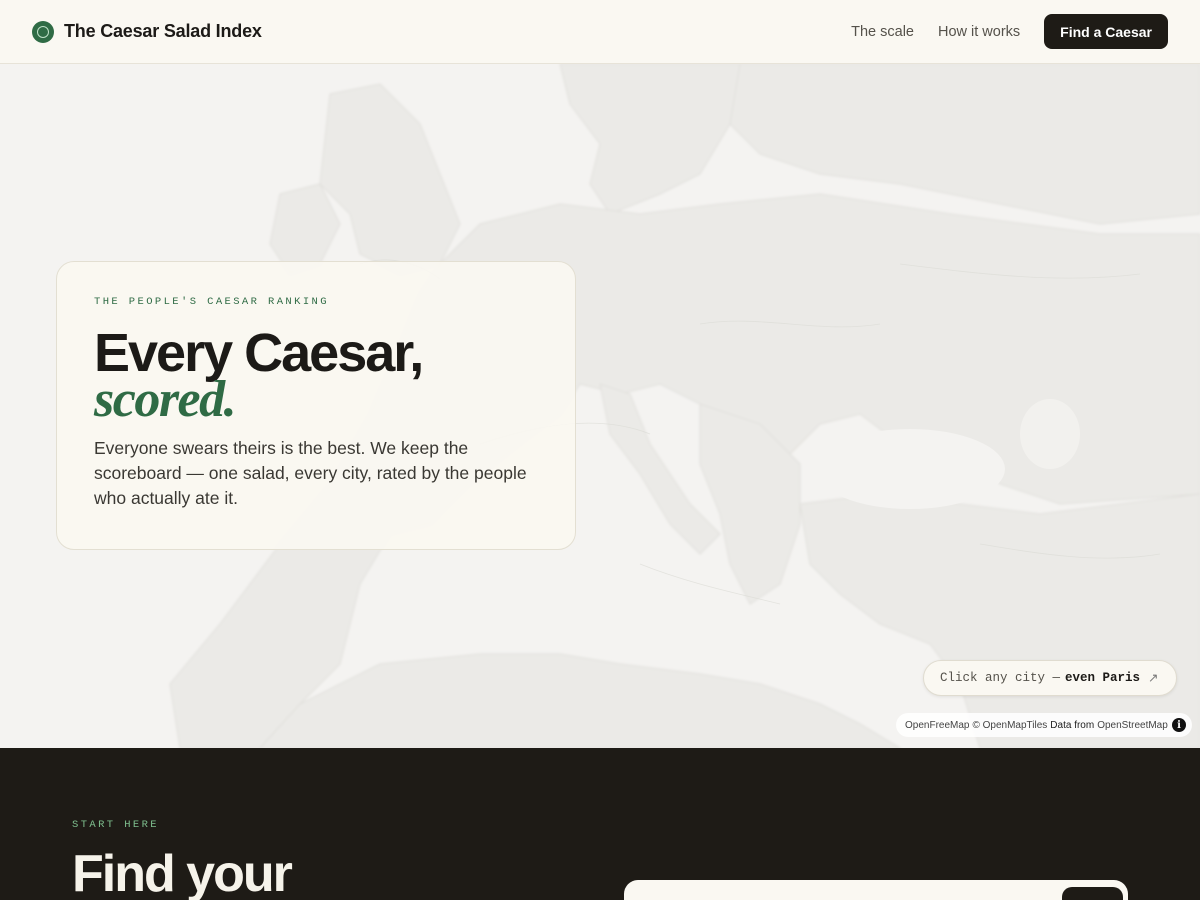 The width and height of the screenshot is (1200, 900). Describe the element at coordinates (1132, 725) in the screenshot. I see `attrib-osm-link: OpenStreetMap` at that location.